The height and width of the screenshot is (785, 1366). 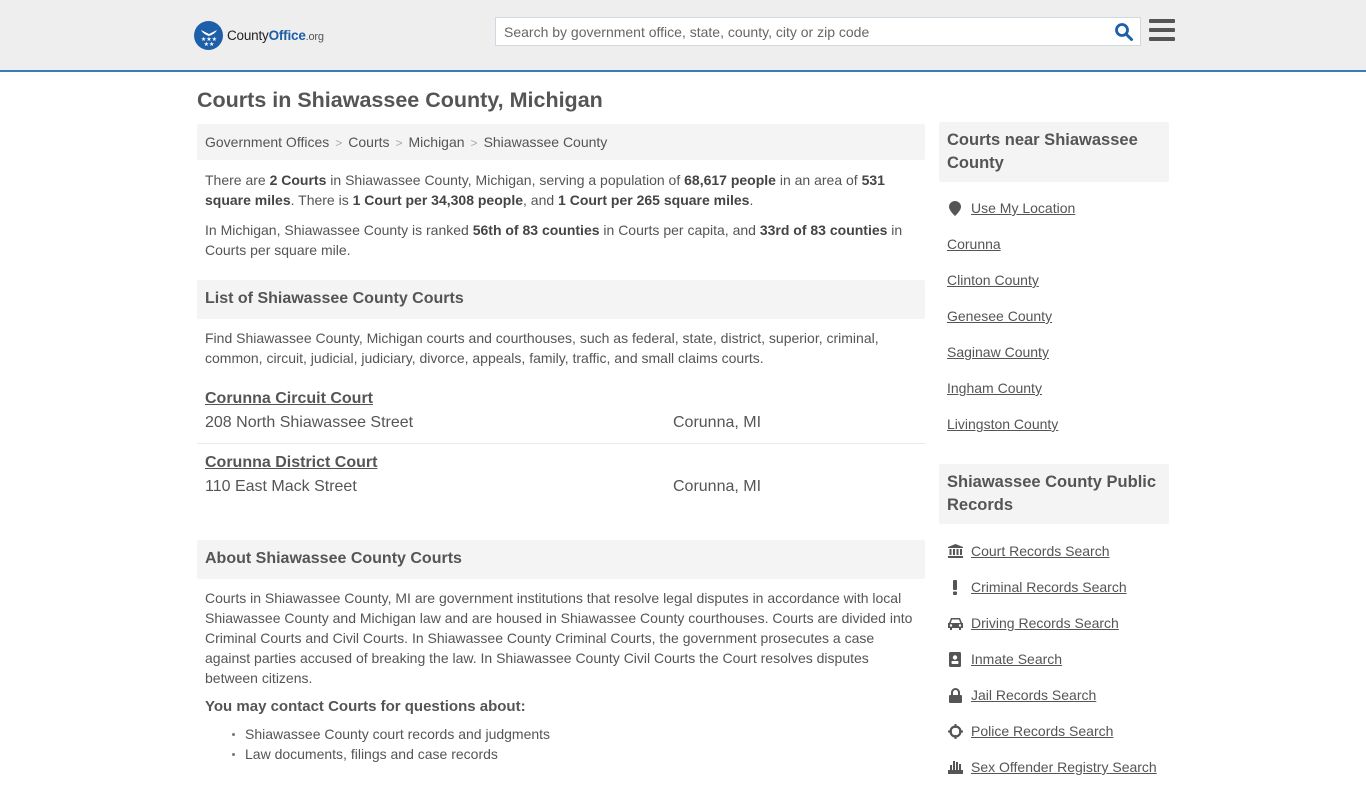 What do you see at coordinates (309, 422) in the screenshot?
I see `court-address: 208 North Shiawassee Street` at bounding box center [309, 422].